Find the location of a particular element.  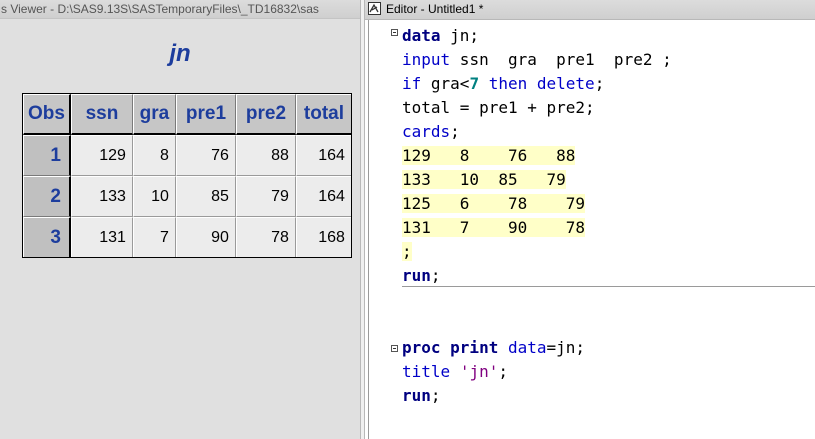

table-row: 2 133 10 85 79 164 is located at coordinates (187, 196).